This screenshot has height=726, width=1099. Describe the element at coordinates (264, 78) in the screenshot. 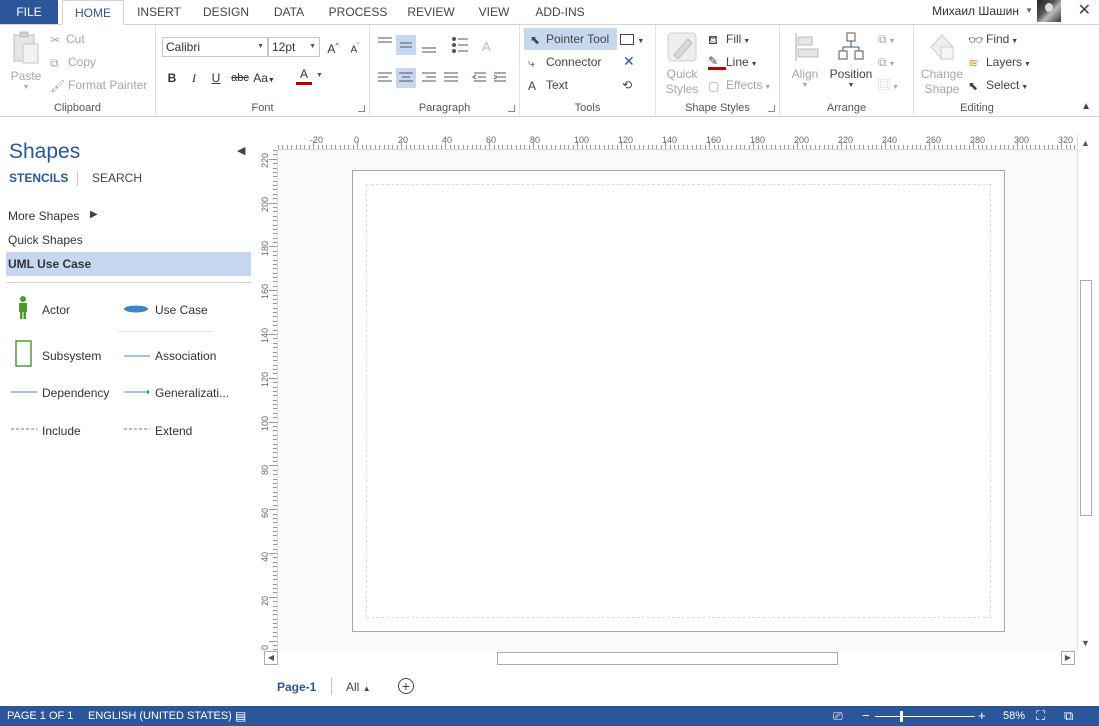

I see `change-case-icon: Aa▼` at that location.